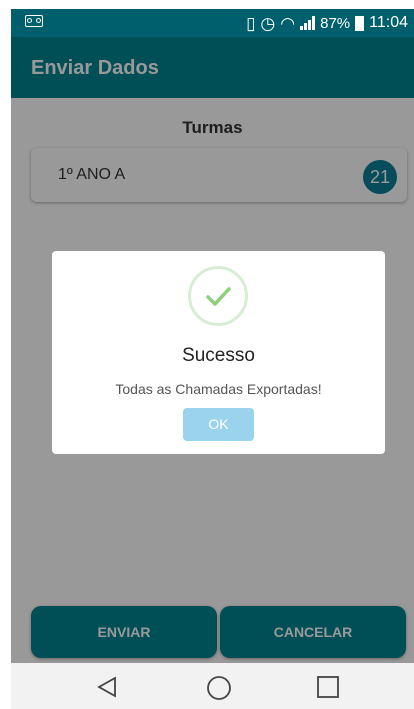  Describe the element at coordinates (212, 23) in the screenshot. I see `status-bar: ▯ ◷ ◠ 87% 11:04` at that location.